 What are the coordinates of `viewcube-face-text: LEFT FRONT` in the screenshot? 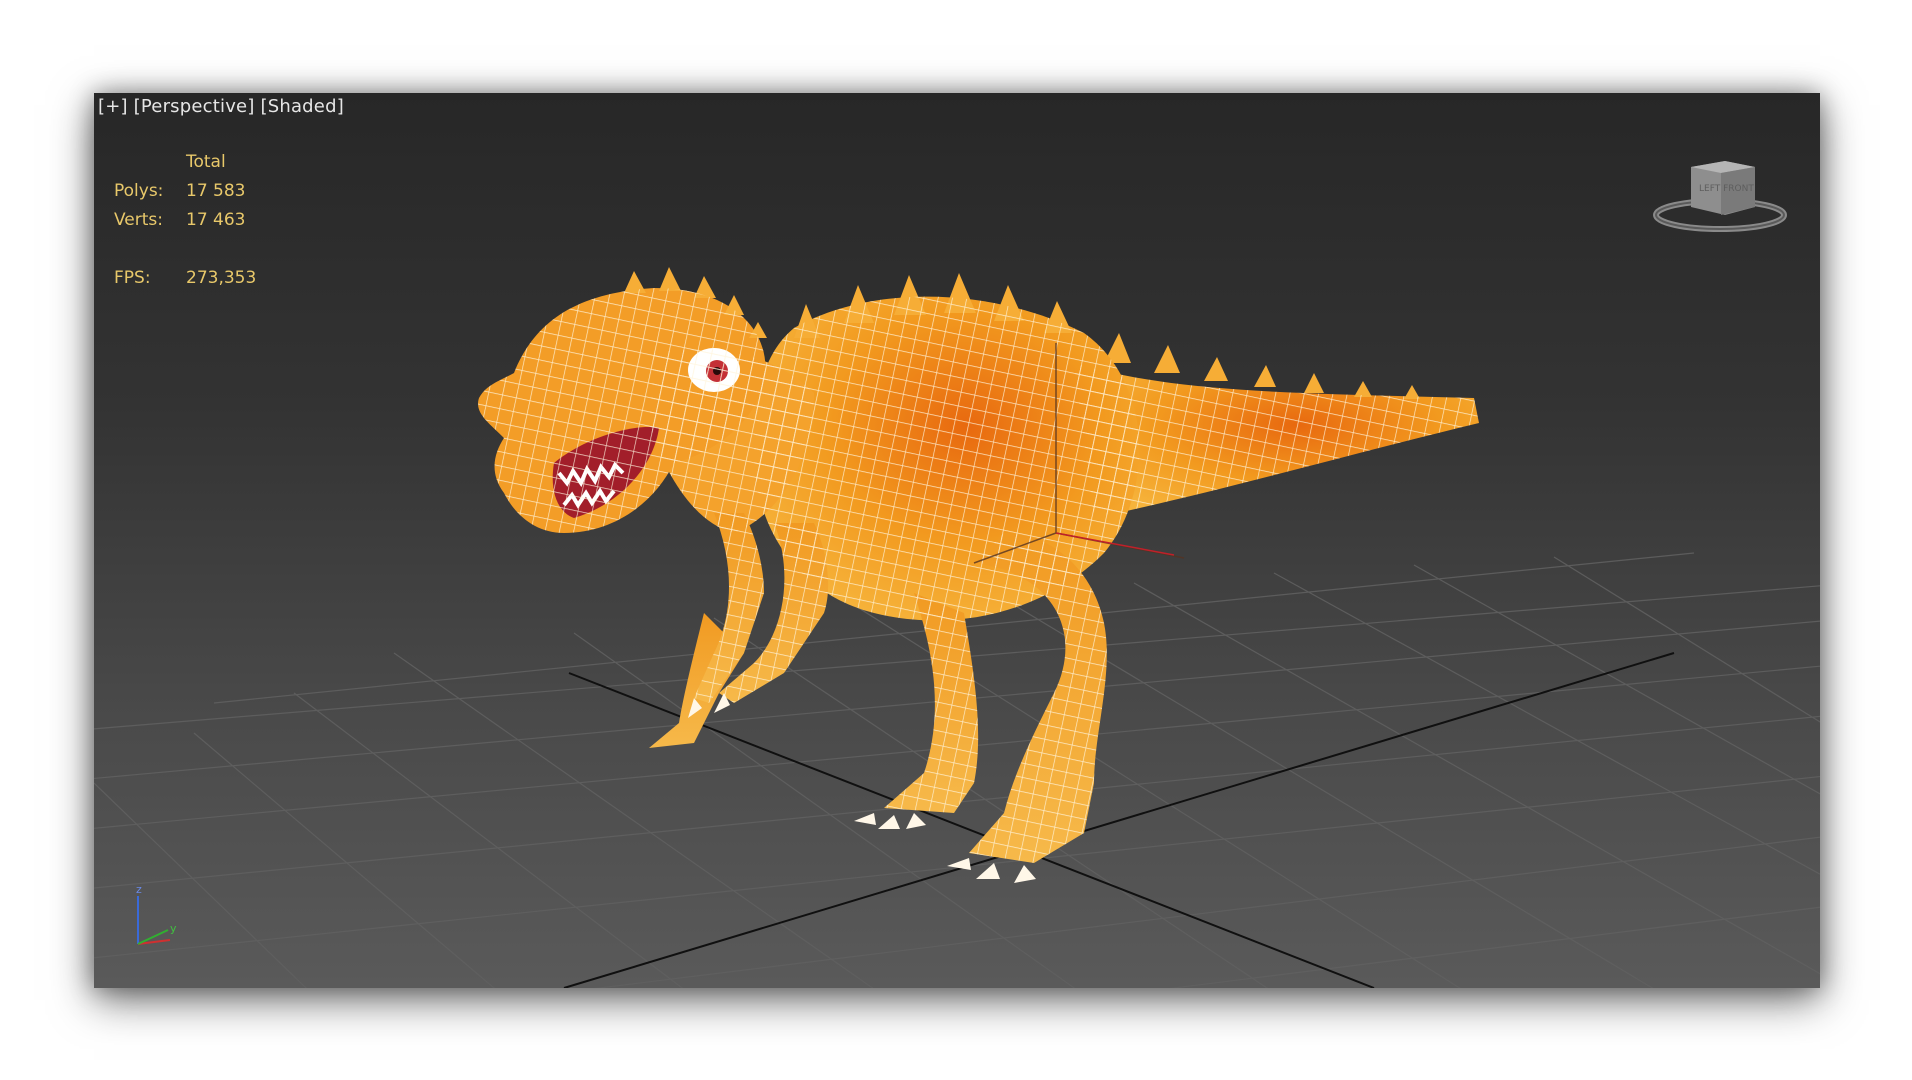 It's located at (1726, 189).